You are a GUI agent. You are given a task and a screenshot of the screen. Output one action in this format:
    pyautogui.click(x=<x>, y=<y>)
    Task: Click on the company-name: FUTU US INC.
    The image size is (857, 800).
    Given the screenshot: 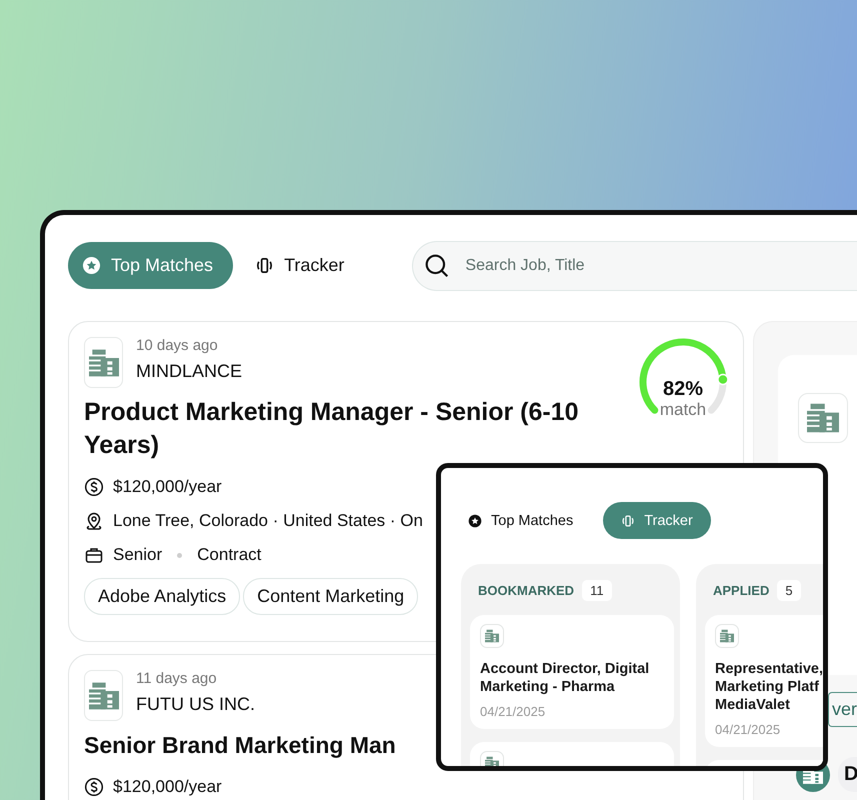 What is the action you would take?
    pyautogui.click(x=195, y=704)
    